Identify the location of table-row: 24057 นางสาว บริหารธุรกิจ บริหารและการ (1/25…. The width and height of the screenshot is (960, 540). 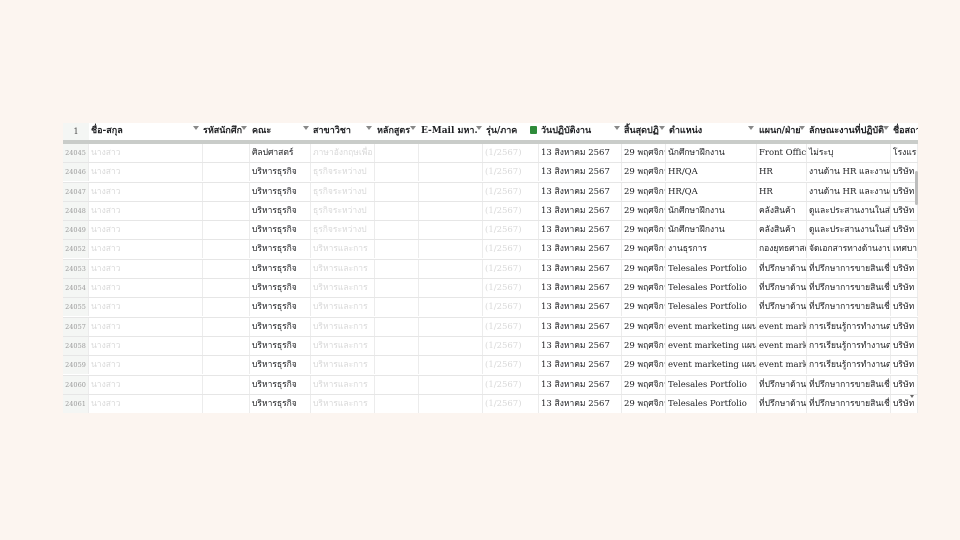
(490, 327).